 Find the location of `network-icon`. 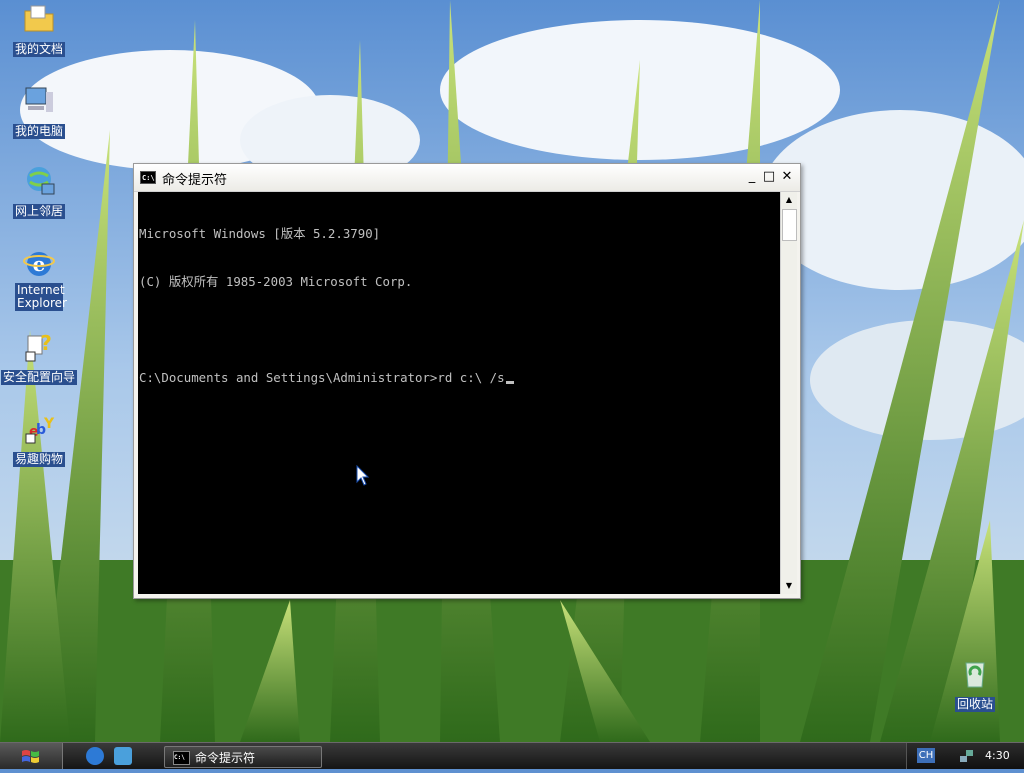

network-icon is located at coordinates (39, 181).